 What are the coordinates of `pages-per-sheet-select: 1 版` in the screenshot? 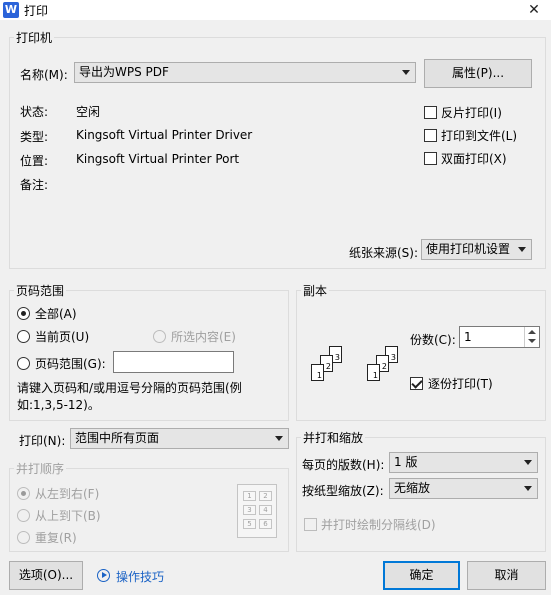 It's located at (463, 462).